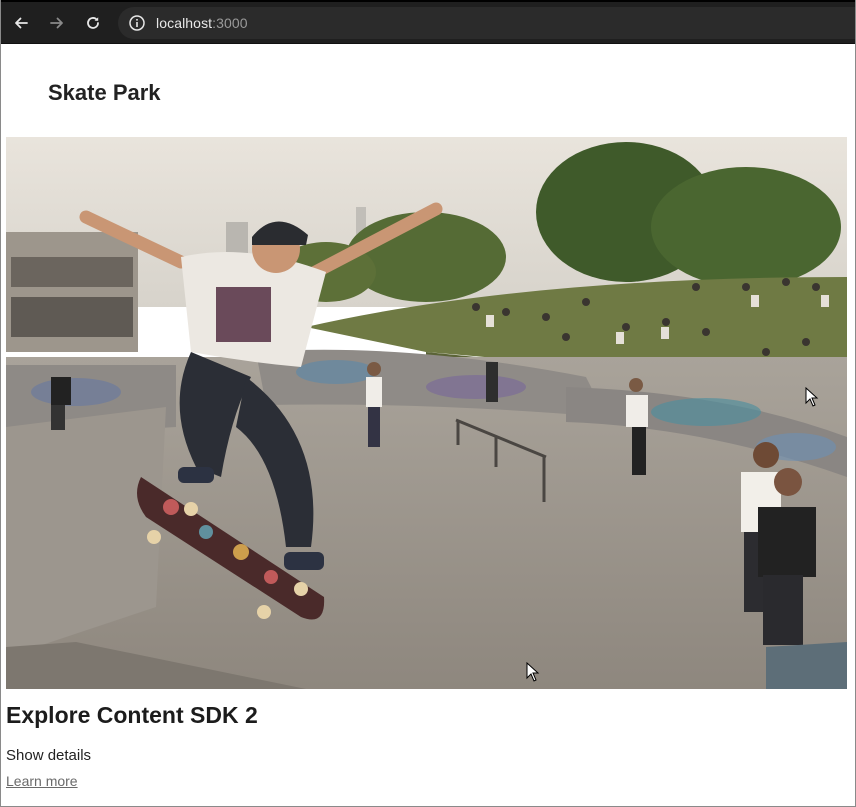 This screenshot has width=856, height=807. I want to click on reload-icon, so click(93, 23).